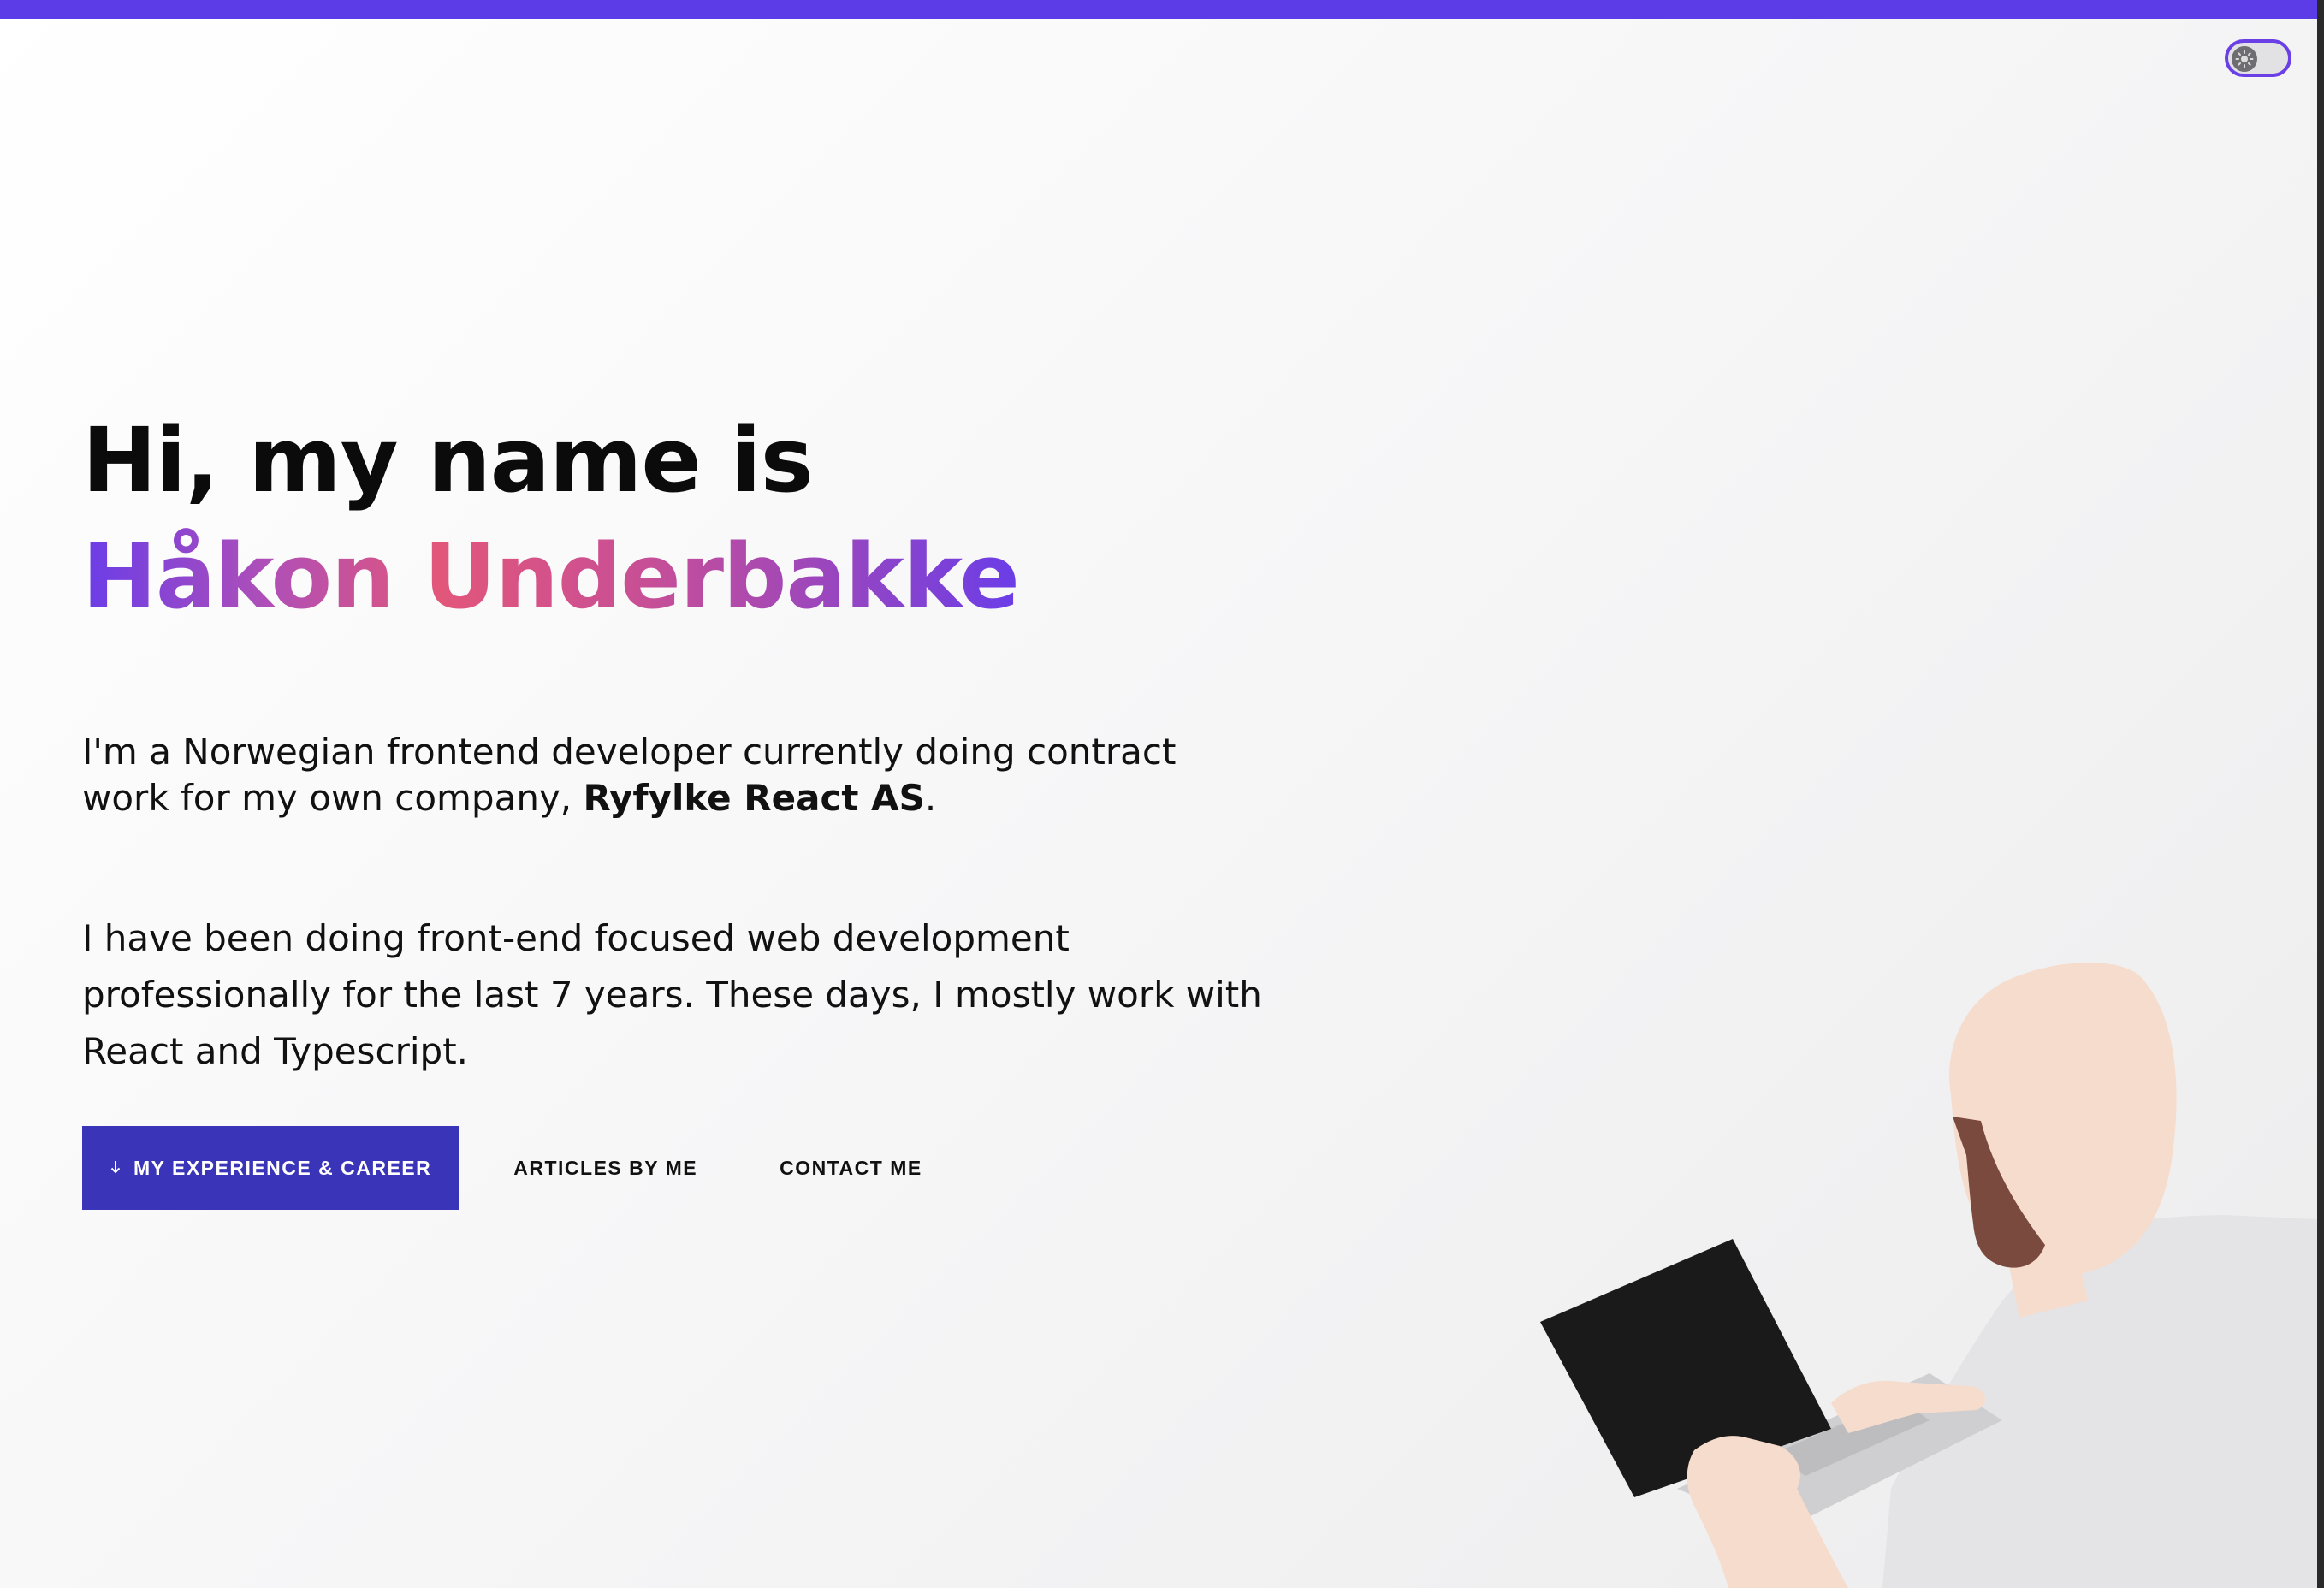  Describe the element at coordinates (448, 460) in the screenshot. I see `greeting-text: Hi, my name is` at that location.